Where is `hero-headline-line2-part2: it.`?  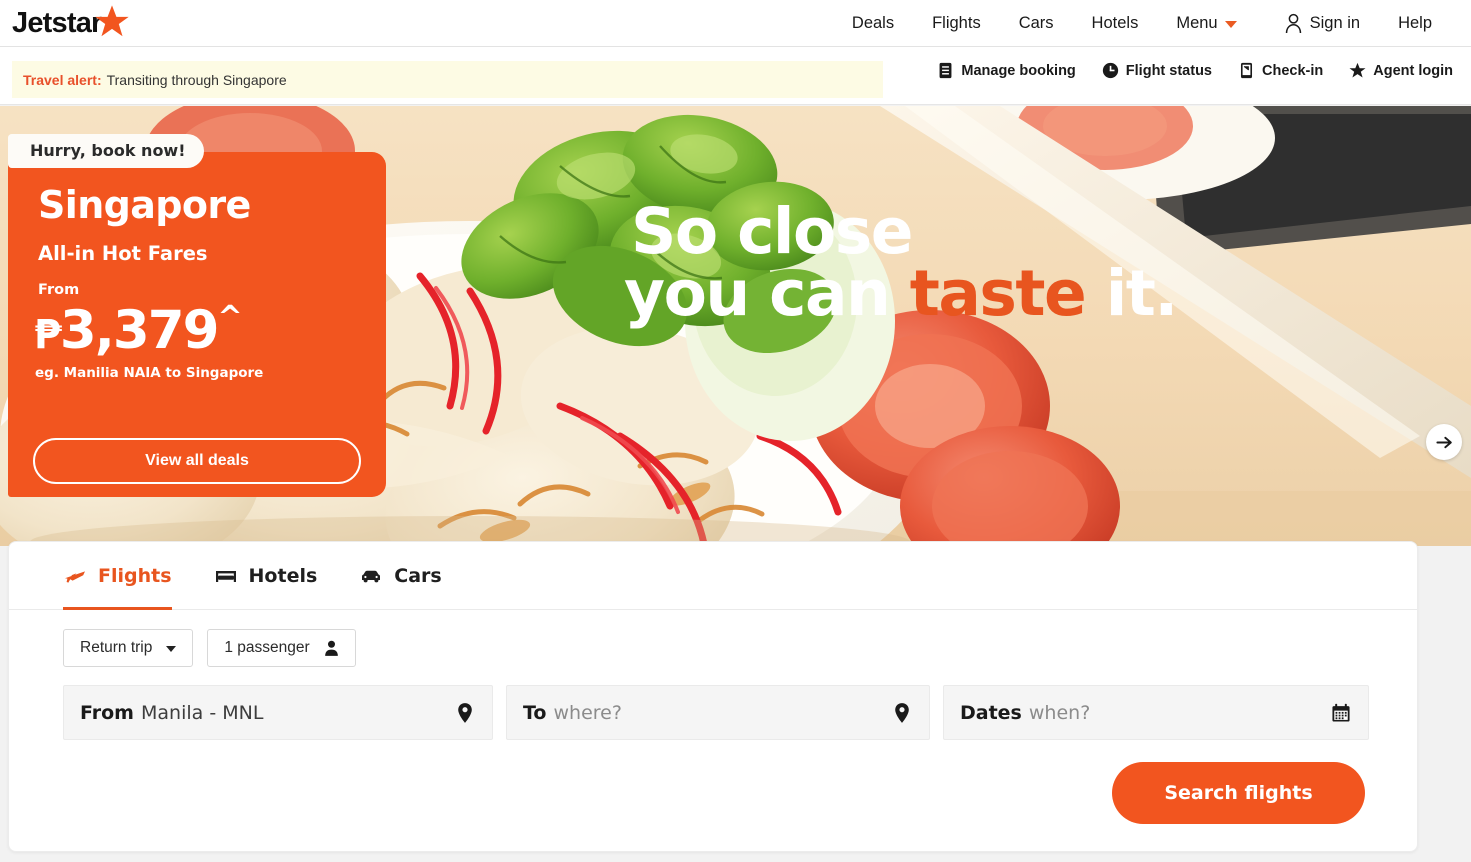
hero-headline-line2-part2: it. is located at coordinates (1132, 294).